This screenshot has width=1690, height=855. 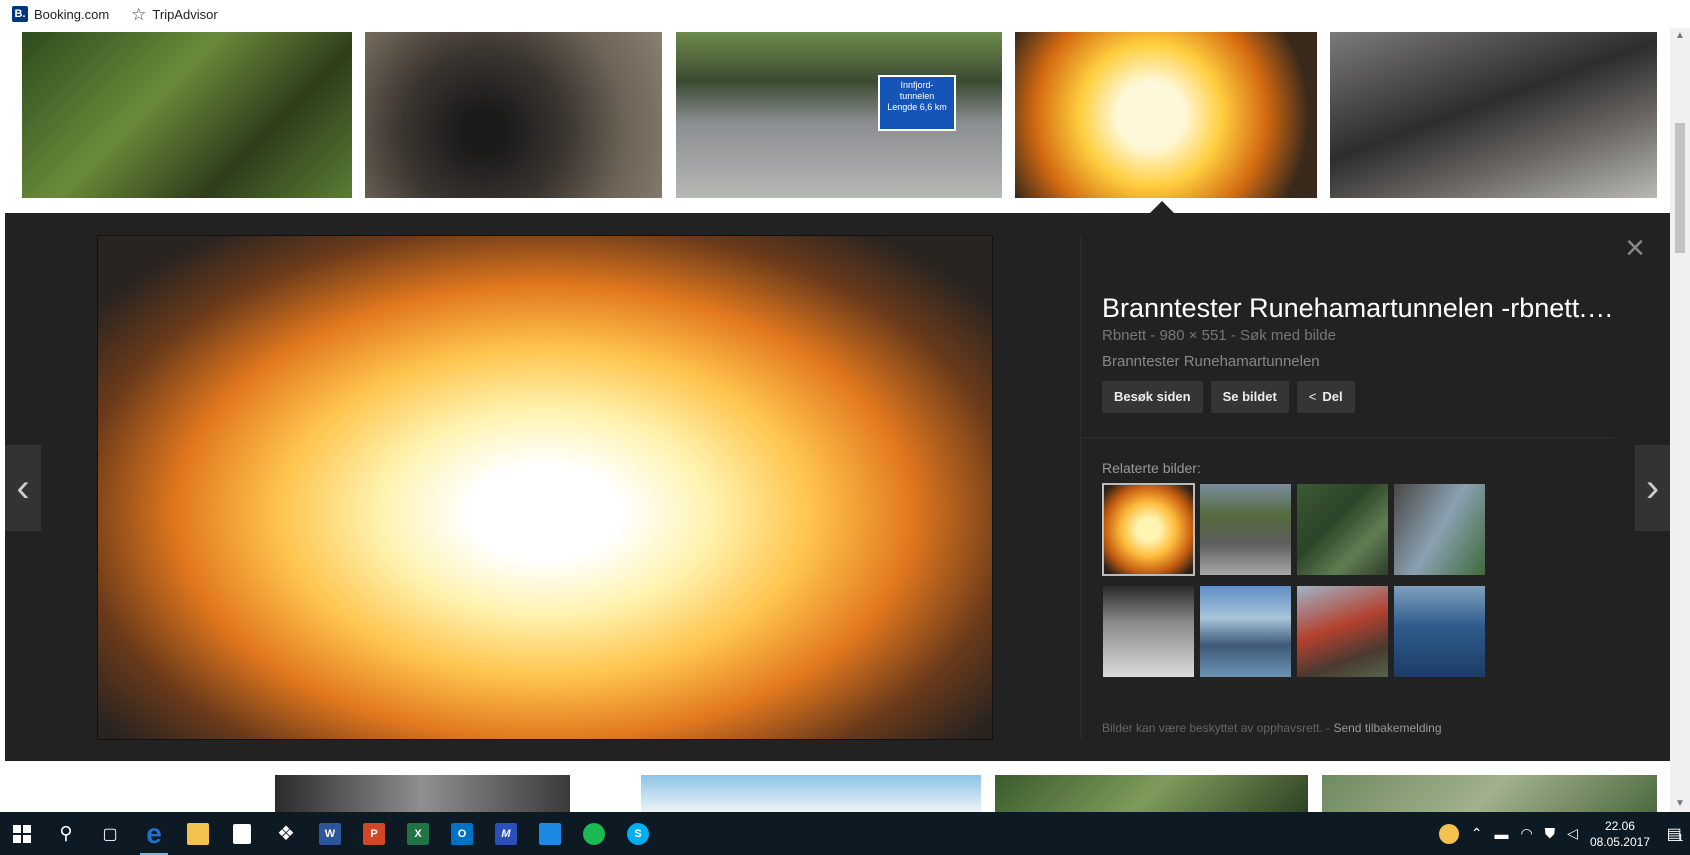 I want to click on chevron-right-icon: ›, so click(x=1652, y=487).